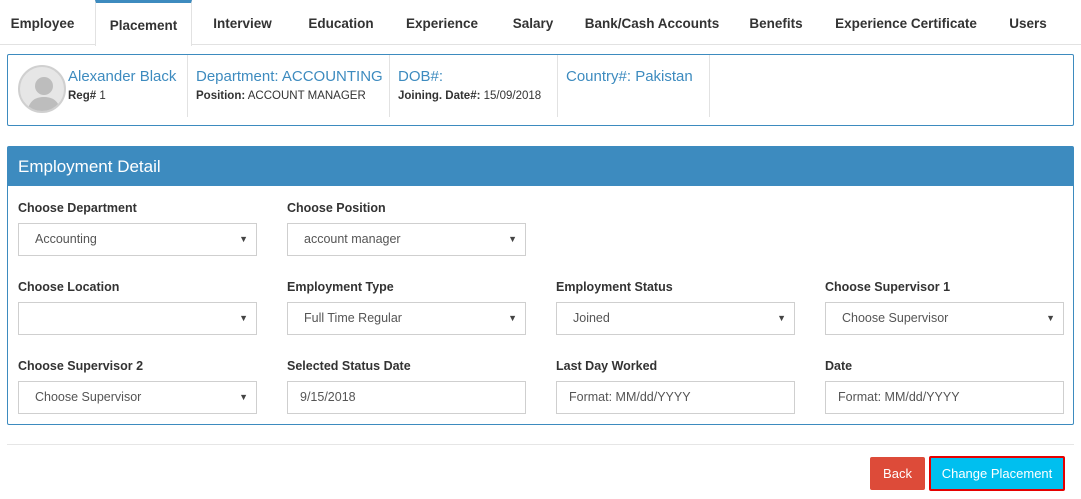  What do you see at coordinates (340, 287) in the screenshot?
I see `employment-type-label: Employment Type` at bounding box center [340, 287].